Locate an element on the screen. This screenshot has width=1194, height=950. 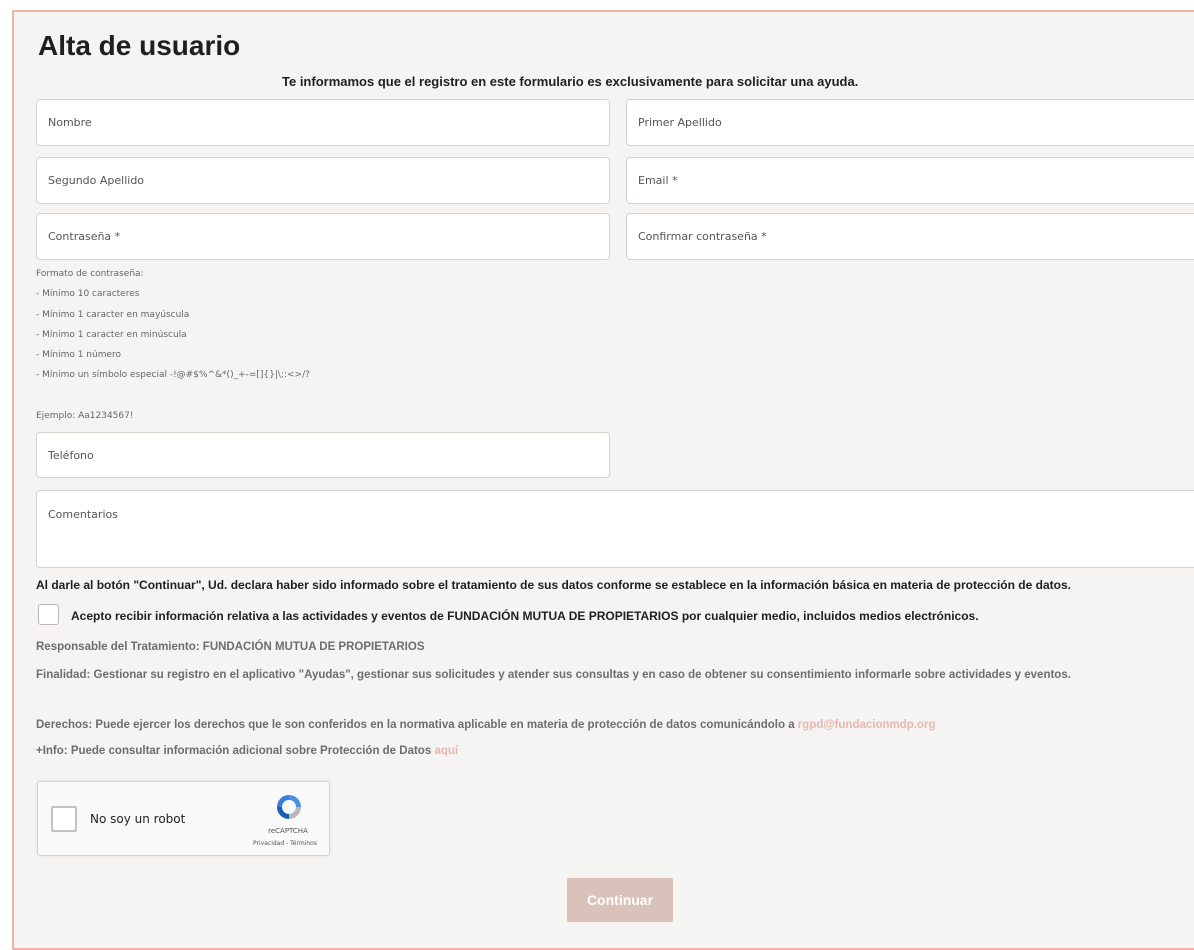
password-placeholder: Contraseña * is located at coordinates (84, 236).